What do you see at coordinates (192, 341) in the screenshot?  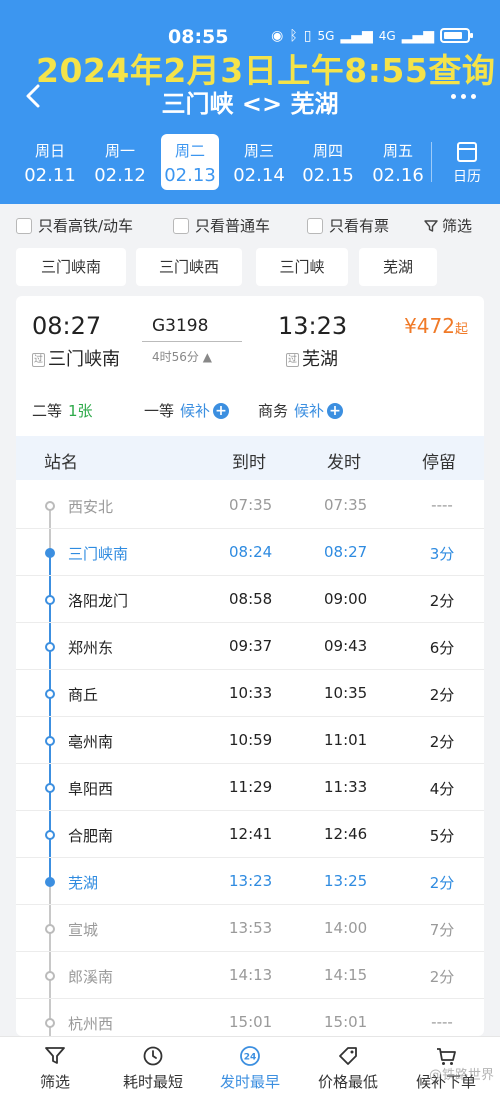 I see `train-divider-line` at bounding box center [192, 341].